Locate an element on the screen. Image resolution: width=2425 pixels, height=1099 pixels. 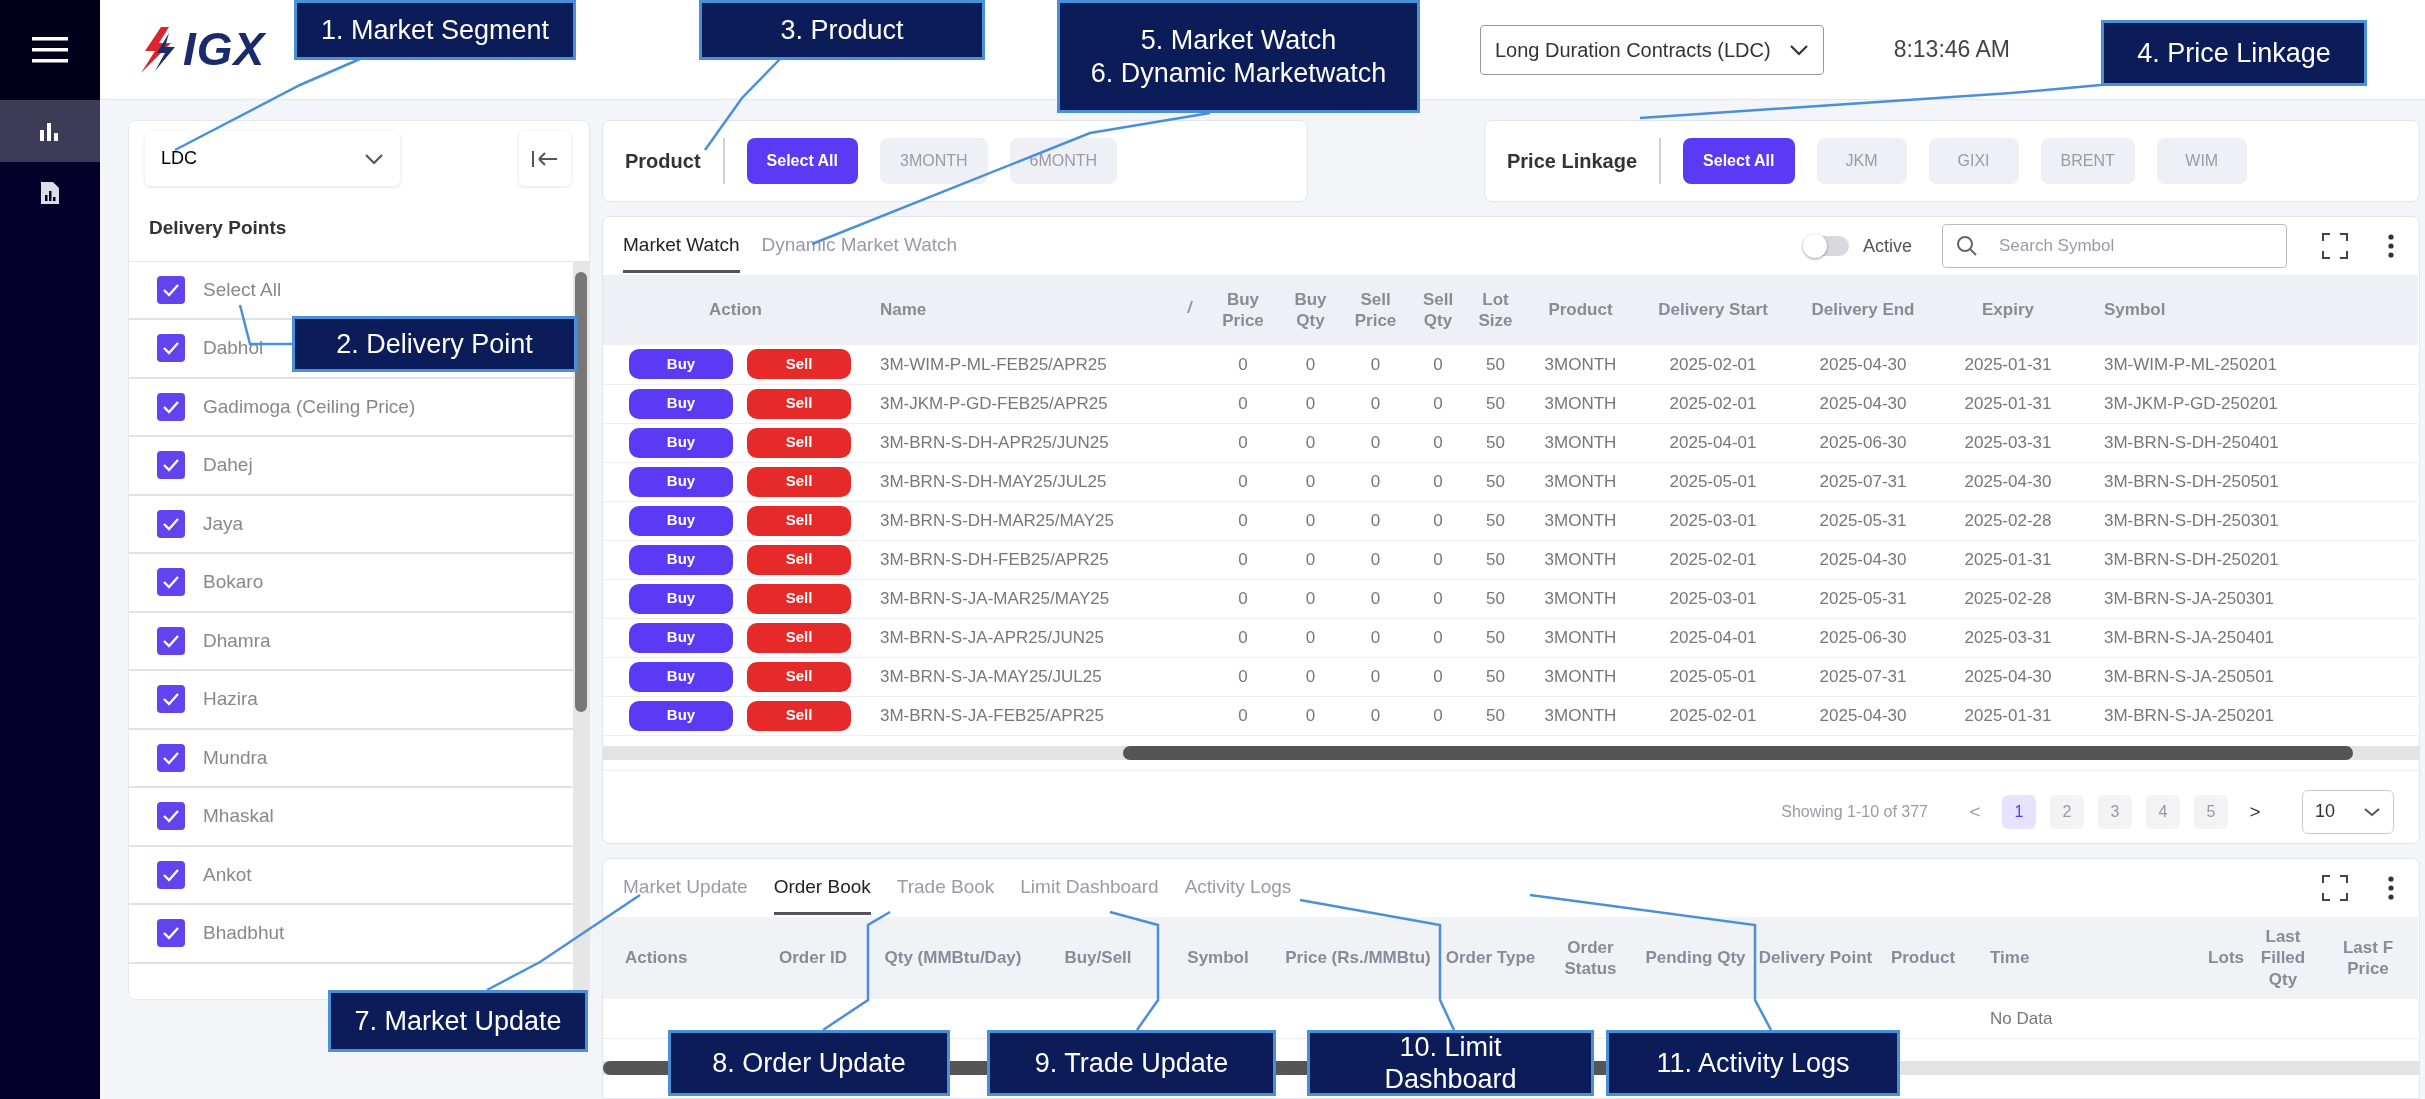
filter-chip: 3MONTH is located at coordinates (934, 161).